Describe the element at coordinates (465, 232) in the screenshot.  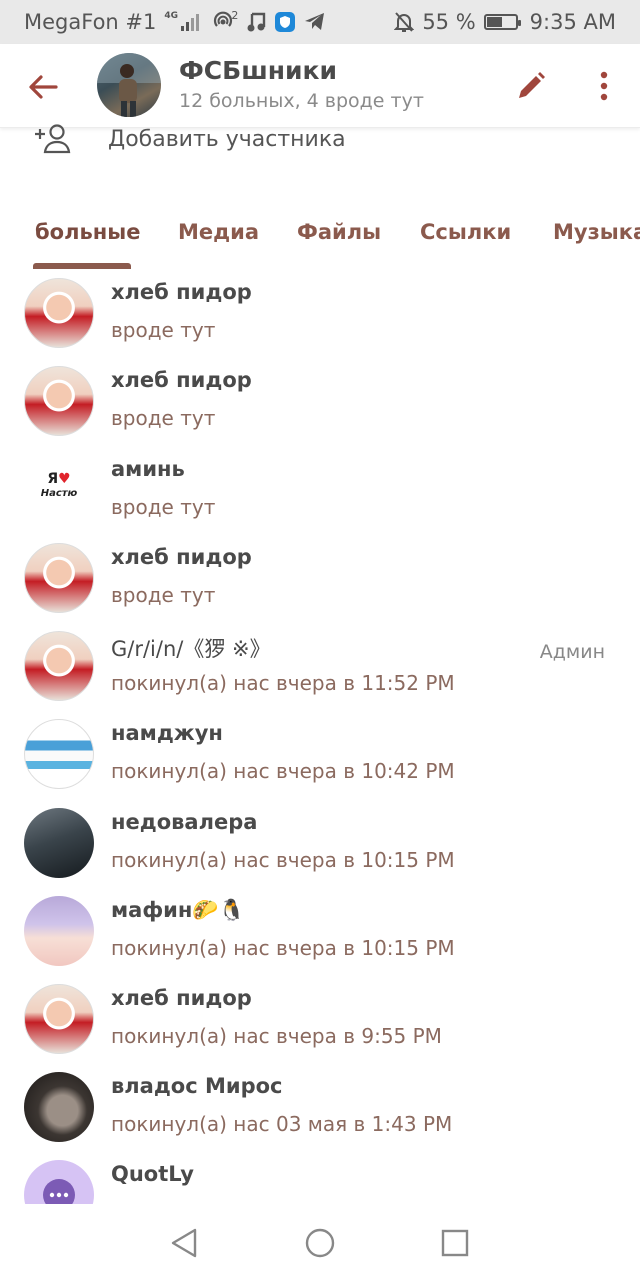
I see `tab-links: Ссылки` at that location.